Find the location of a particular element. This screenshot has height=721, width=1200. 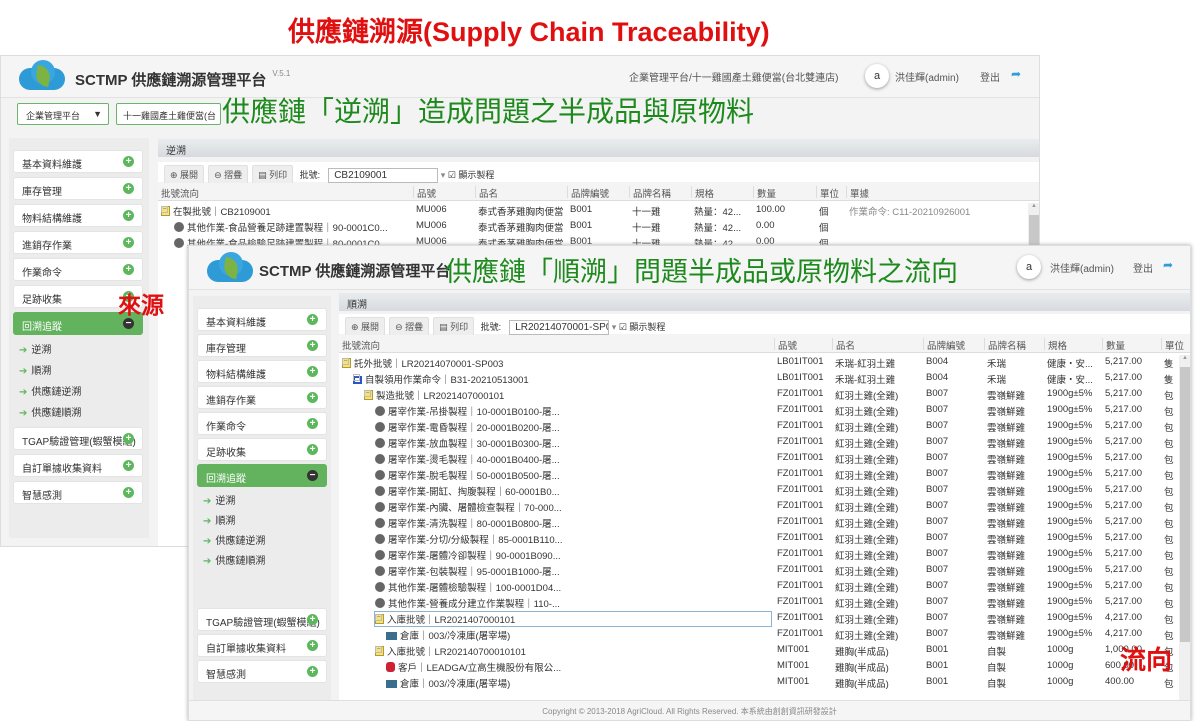

sidebar-item: 足跡收集 + is located at coordinates (262, 449).